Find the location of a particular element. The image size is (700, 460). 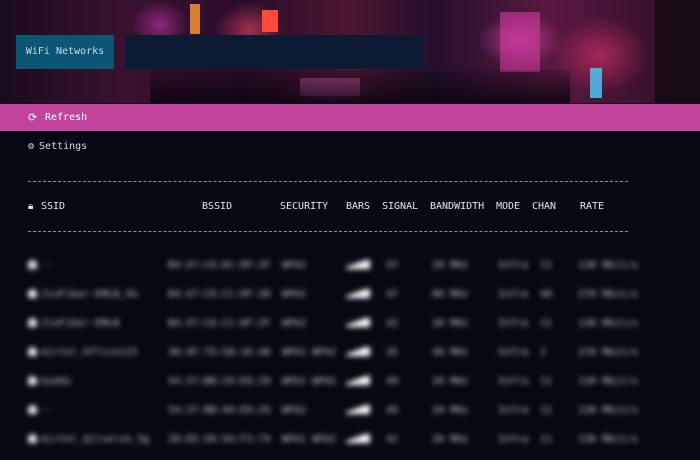

cell-chan: 2 is located at coordinates (543, 352).